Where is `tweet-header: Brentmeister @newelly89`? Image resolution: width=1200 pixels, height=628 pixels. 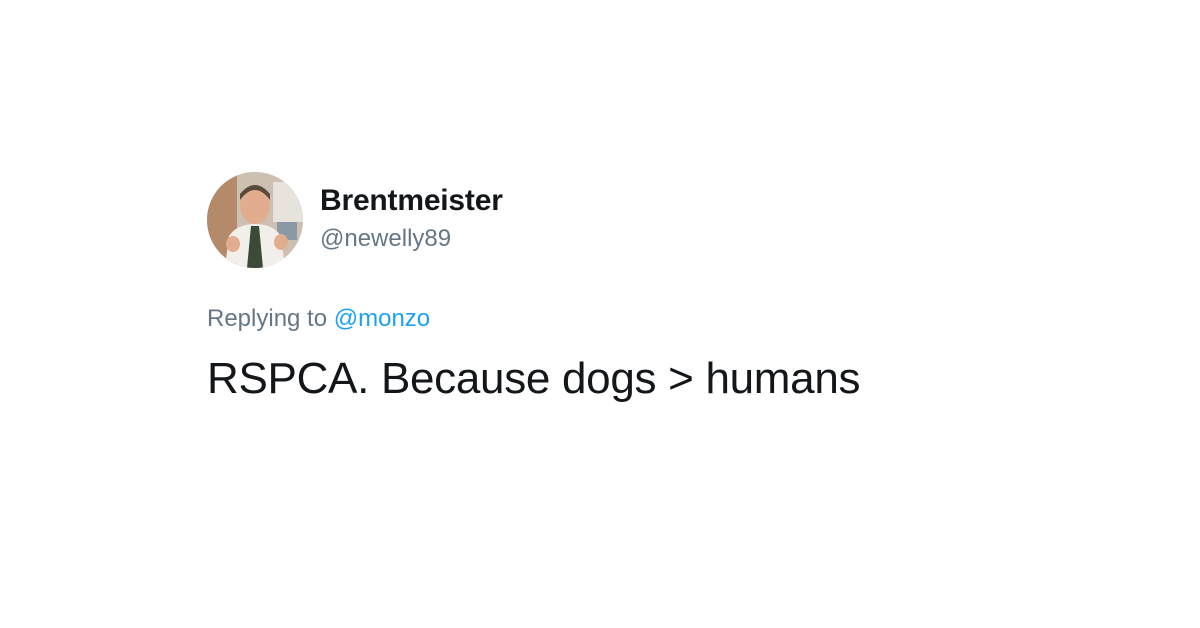 tweet-header: Brentmeister @newelly89 is located at coordinates (657, 220).